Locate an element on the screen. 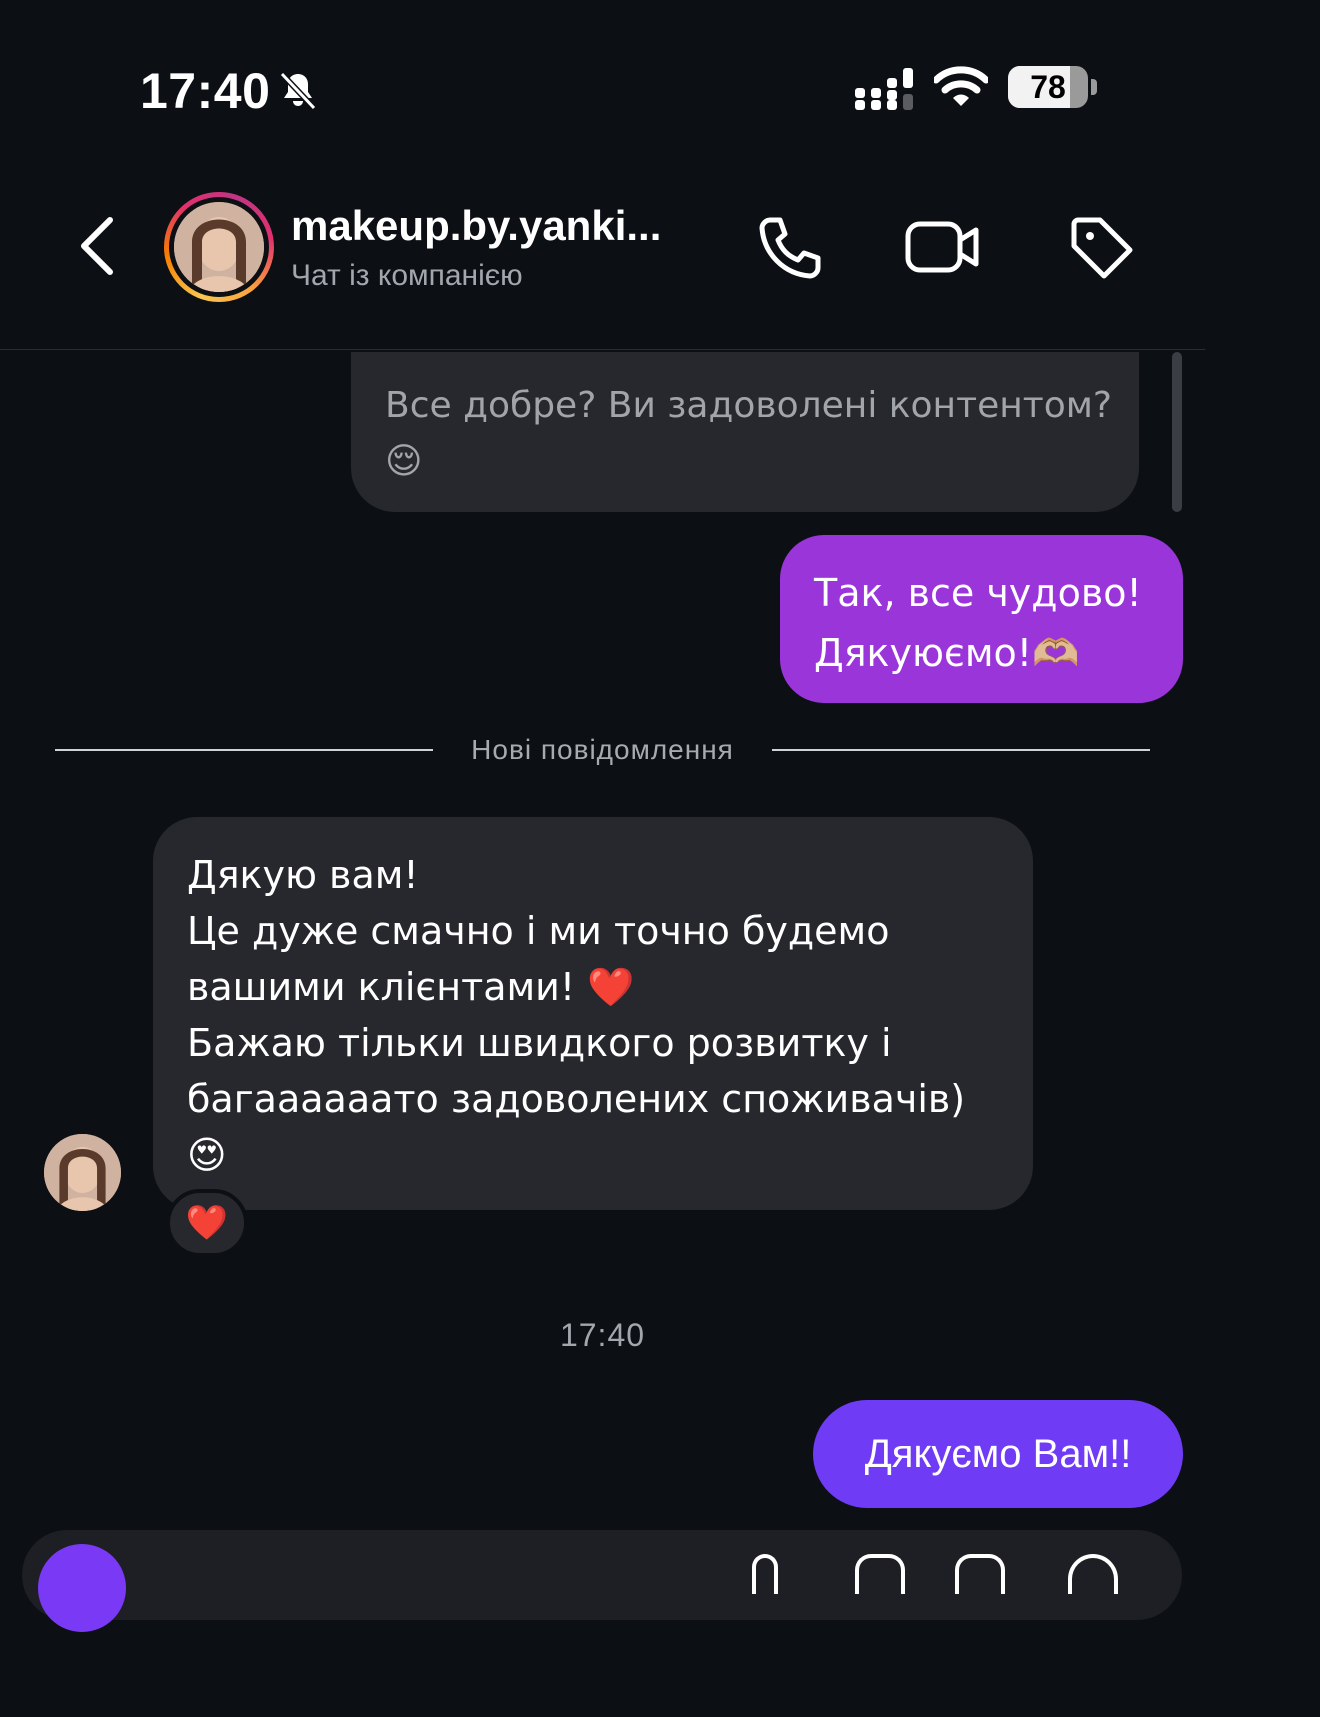 The width and height of the screenshot is (1320, 1717). microphone-icon is located at coordinates (765, 1574).